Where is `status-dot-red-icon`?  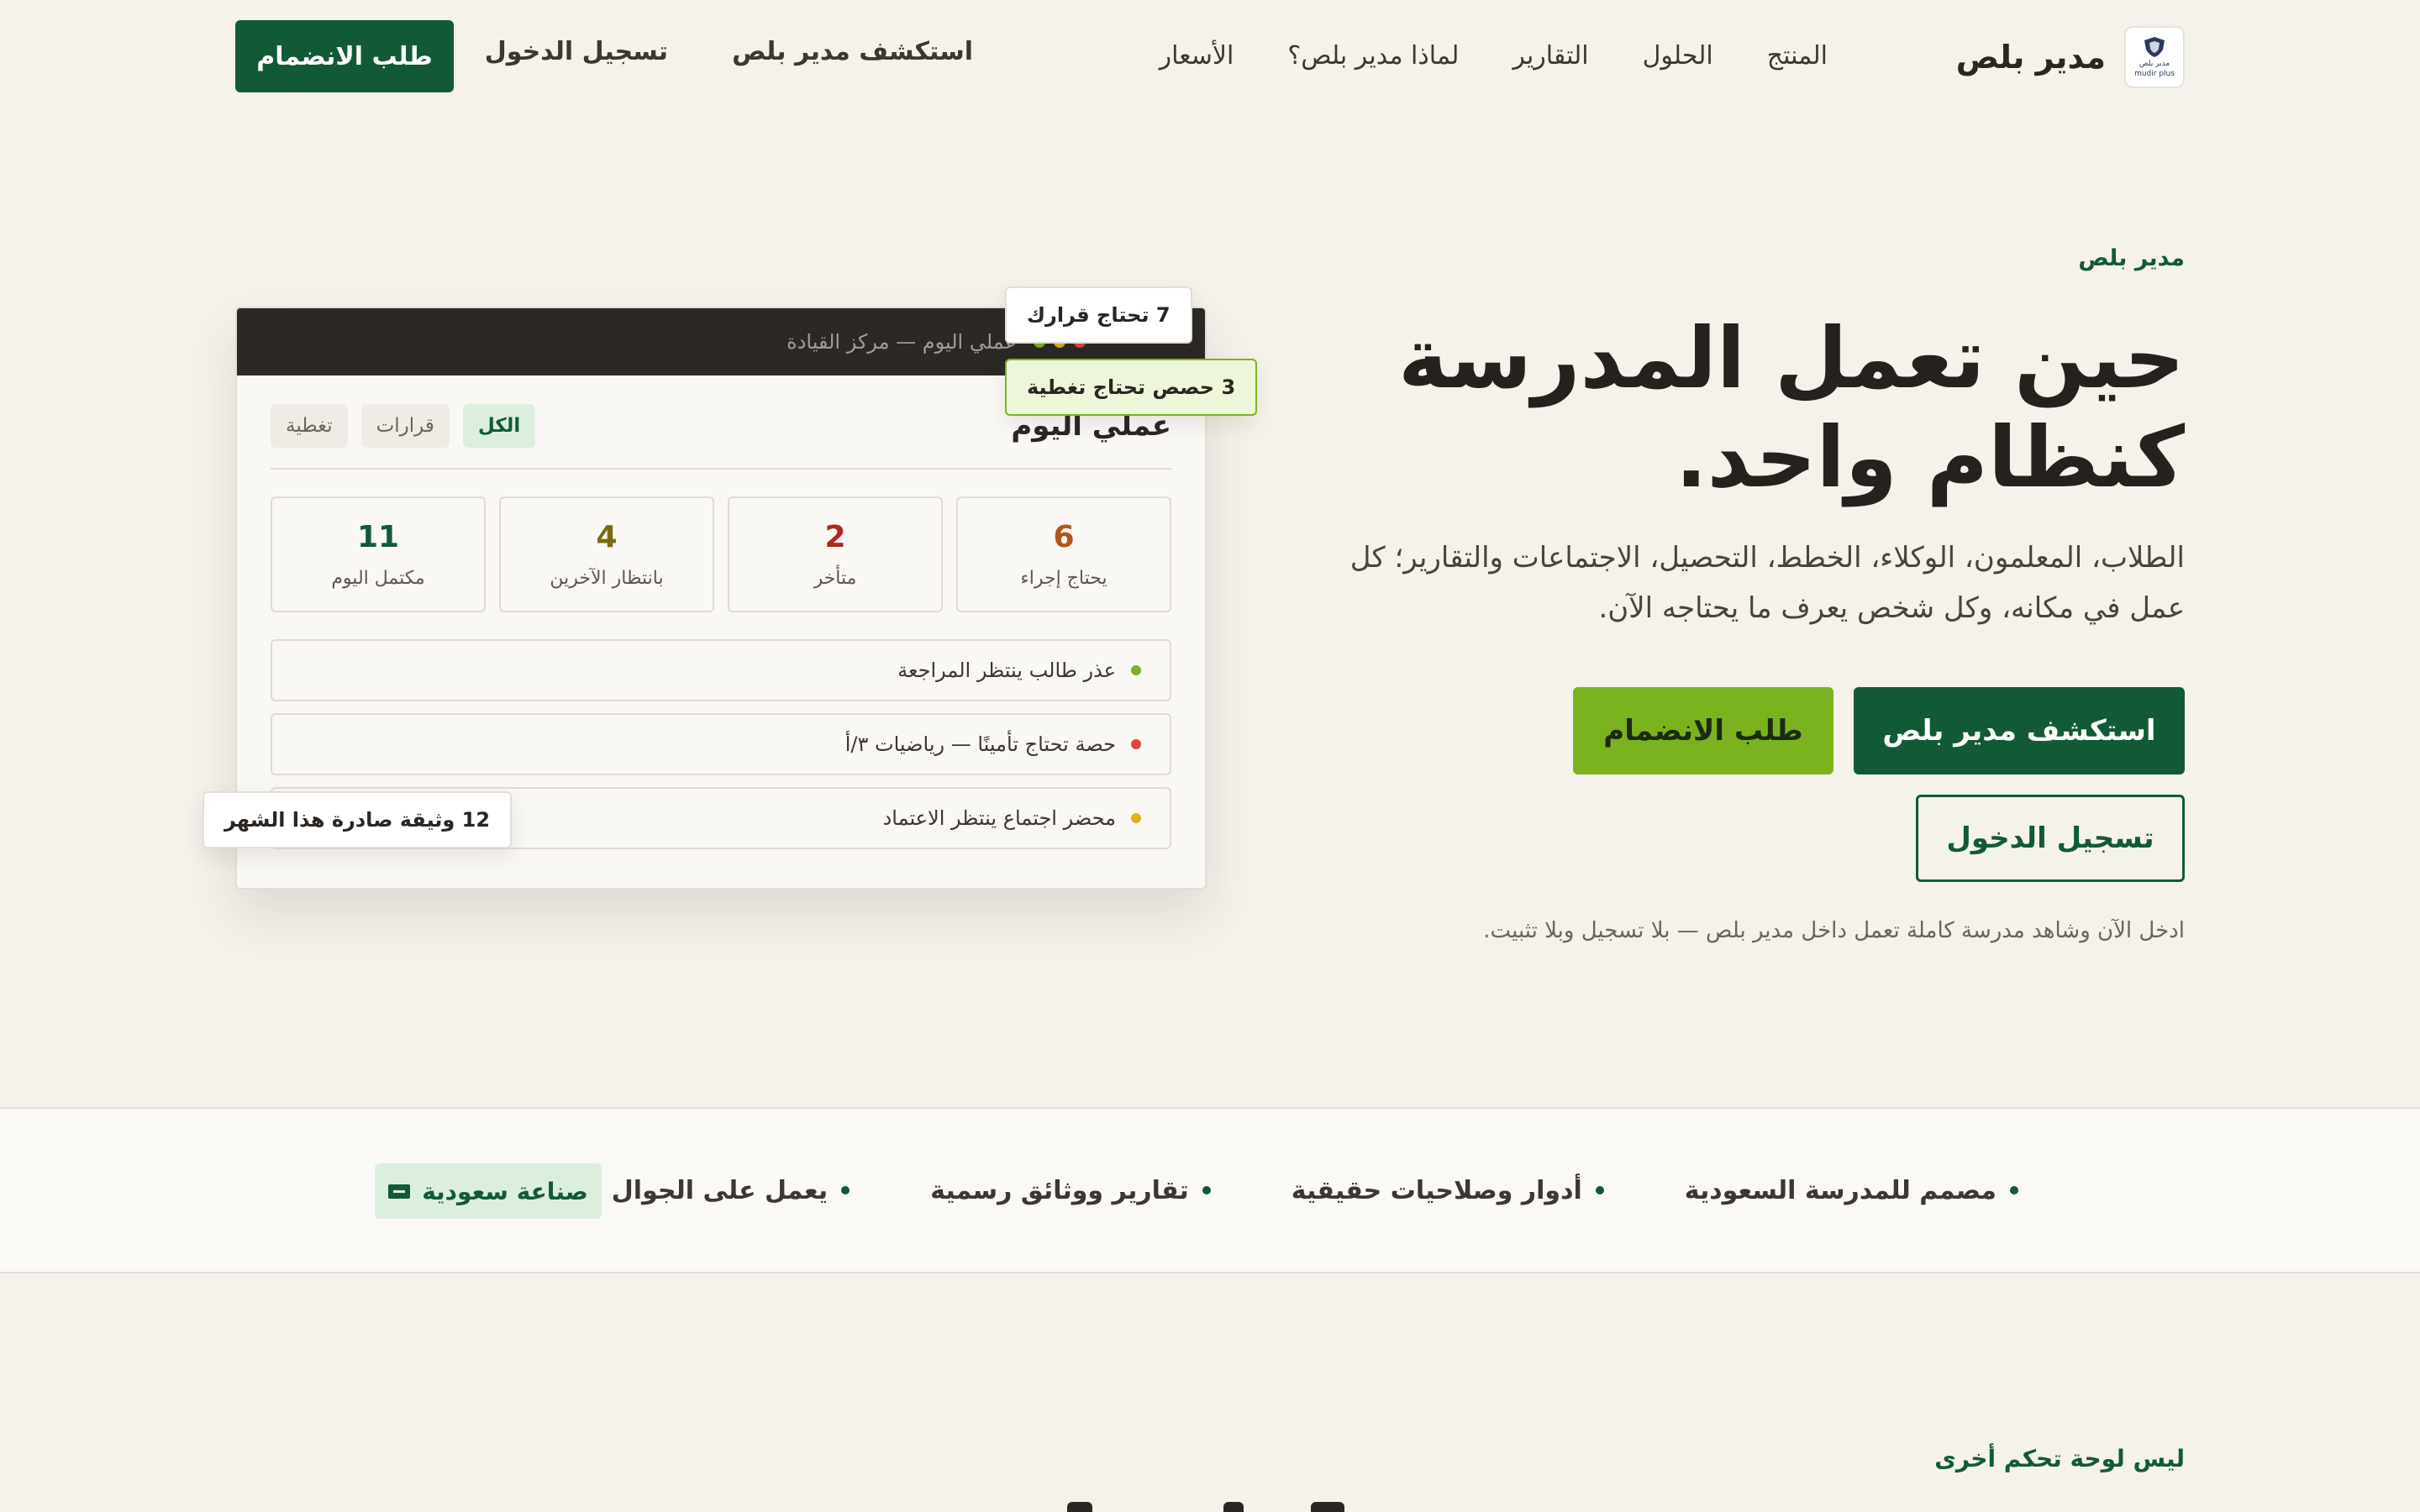
status-dot-red-icon is located at coordinates (1136, 744).